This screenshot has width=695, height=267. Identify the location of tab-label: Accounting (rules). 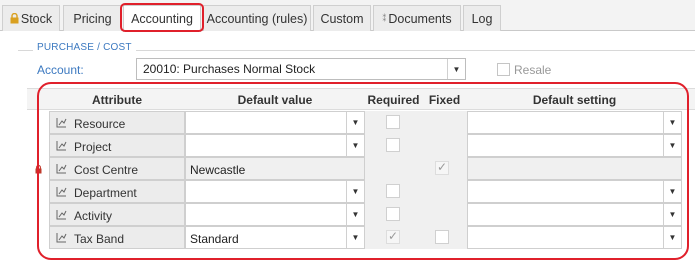
(257, 18).